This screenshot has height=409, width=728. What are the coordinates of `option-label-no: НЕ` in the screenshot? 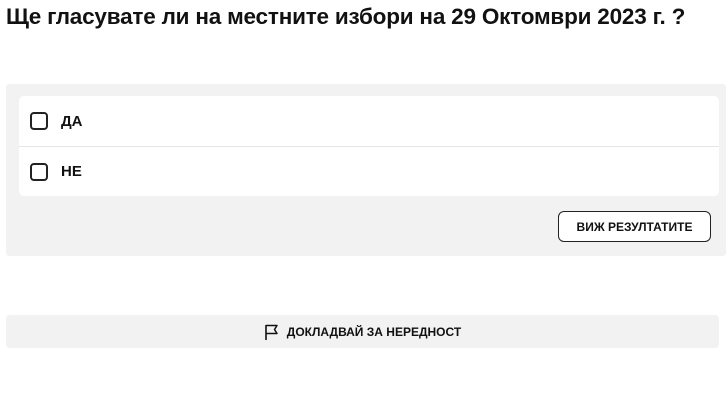 It's located at (71, 171).